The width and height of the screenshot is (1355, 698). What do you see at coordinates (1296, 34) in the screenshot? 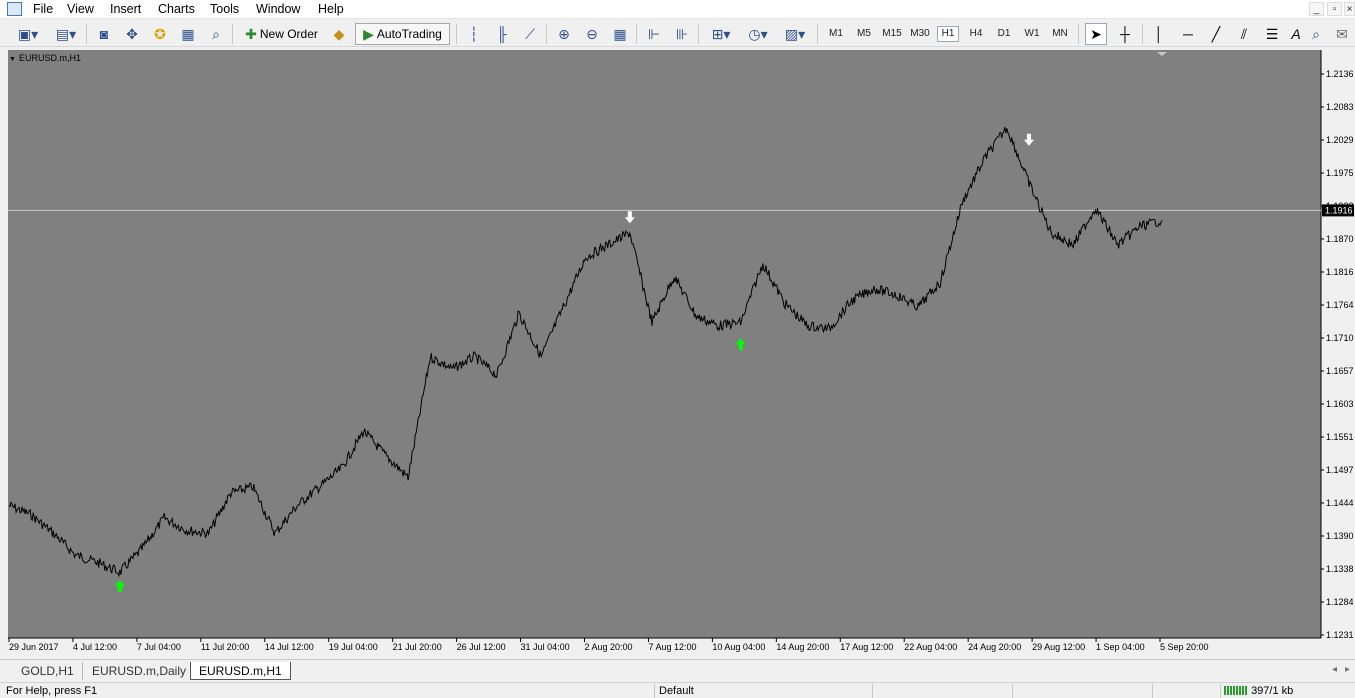
I see `text-tool-button: A` at bounding box center [1296, 34].